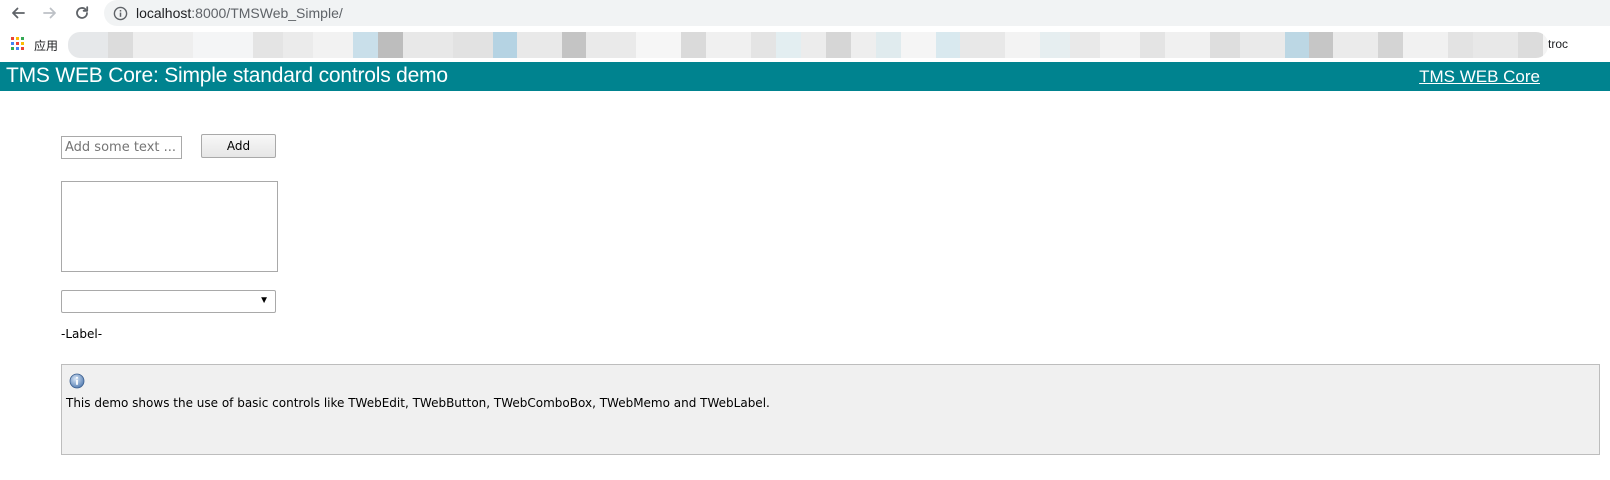 The height and width of the screenshot is (480, 1610). Describe the element at coordinates (121, 147) in the screenshot. I see `text-input` at that location.